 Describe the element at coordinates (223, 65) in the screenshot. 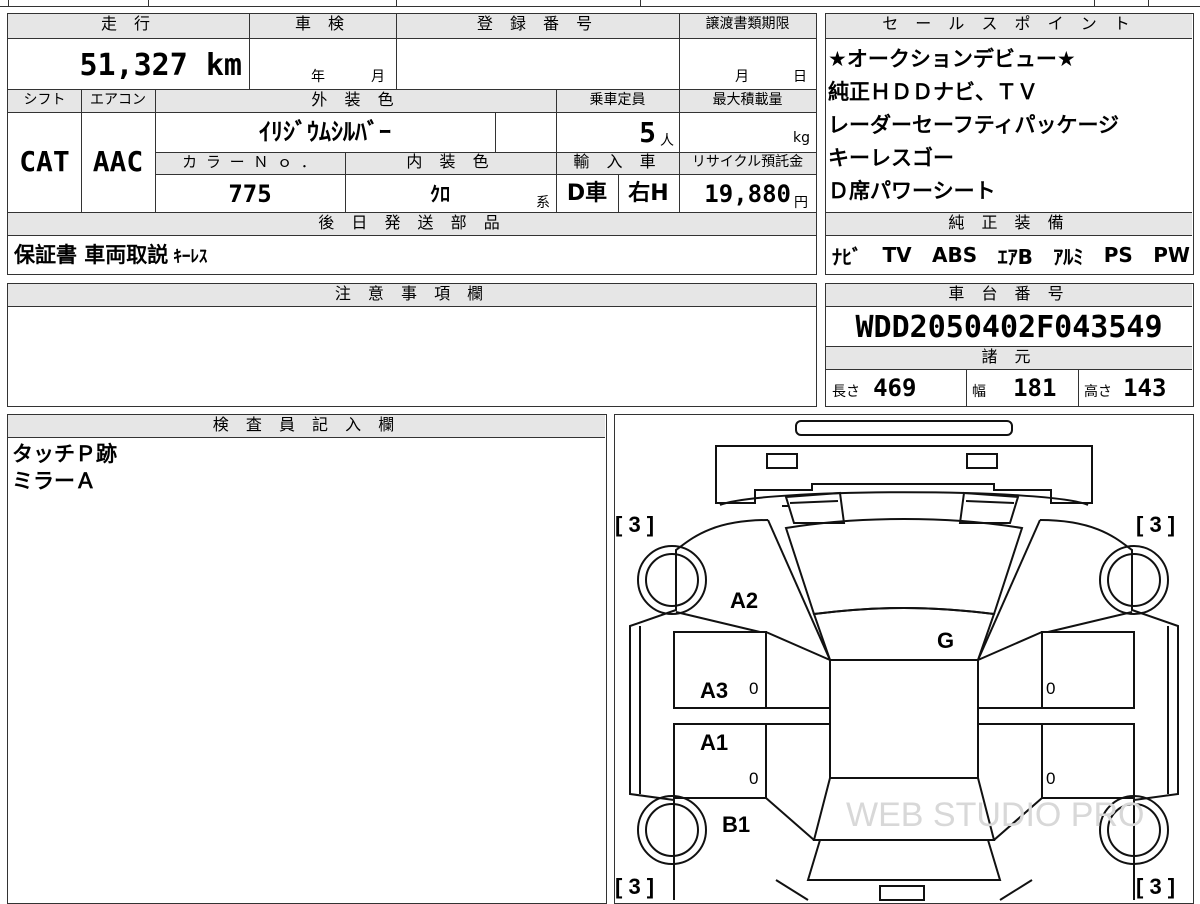

I see `mileage-unit: km` at that location.